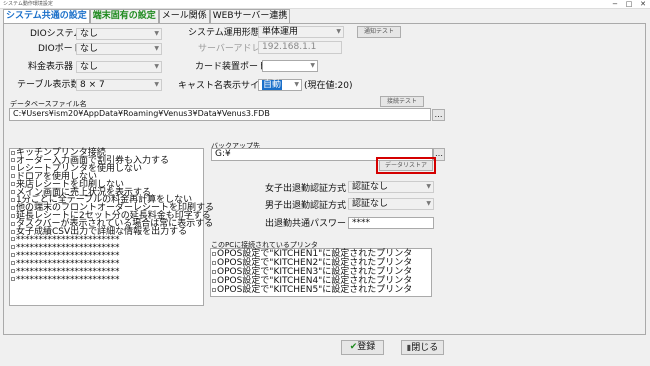  What do you see at coordinates (272, 85) in the screenshot?
I see `cast-size-value: 自動` at bounding box center [272, 85].